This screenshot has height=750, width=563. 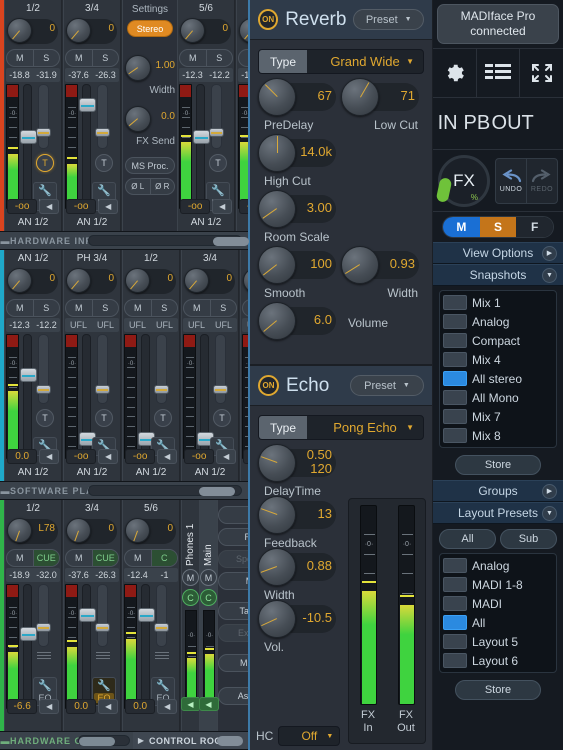 I want to click on snapshot-item: Mix 8, so click(x=498, y=435).